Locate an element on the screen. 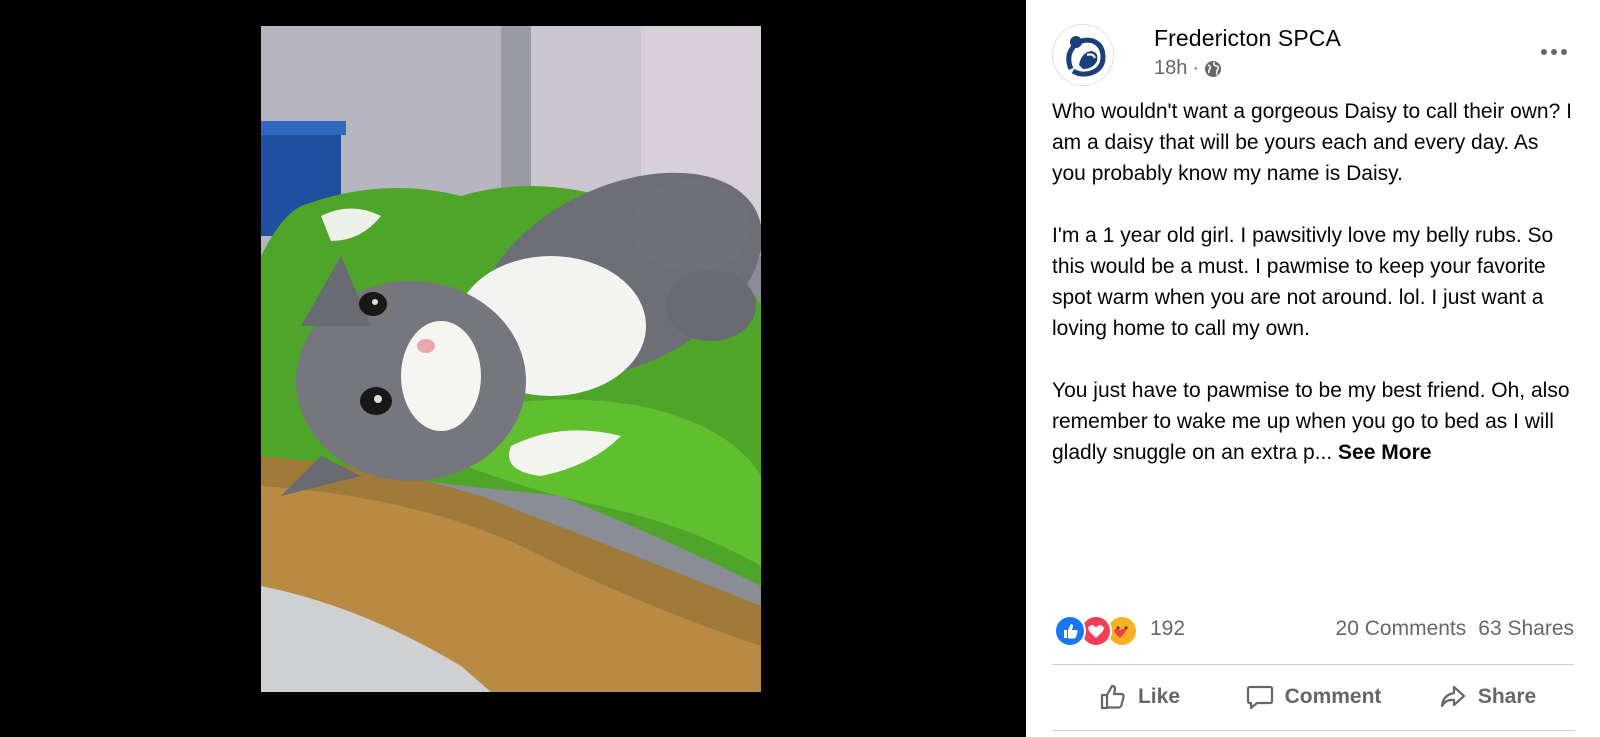  post-actions: Like Comment Share is located at coordinates (1313, 697).